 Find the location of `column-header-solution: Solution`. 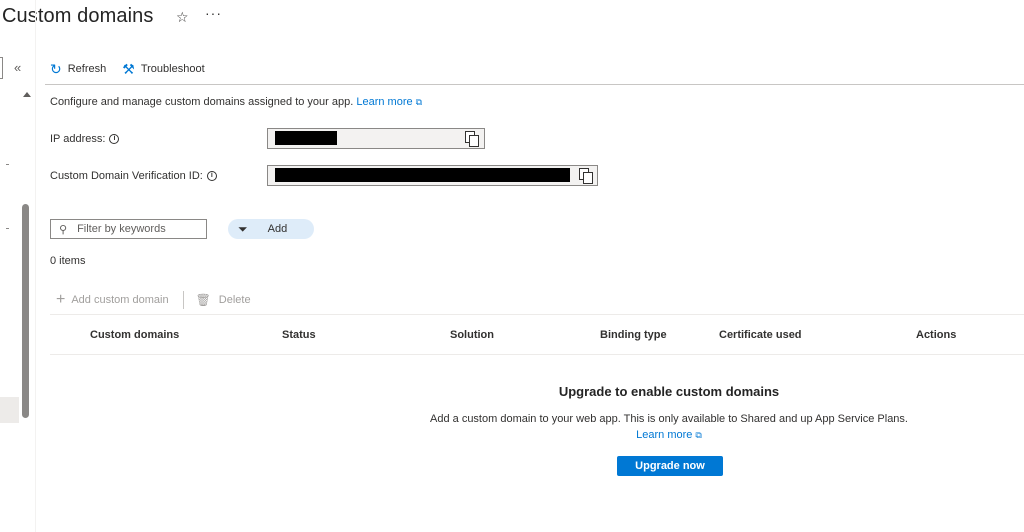

column-header-solution: Solution is located at coordinates (472, 335).